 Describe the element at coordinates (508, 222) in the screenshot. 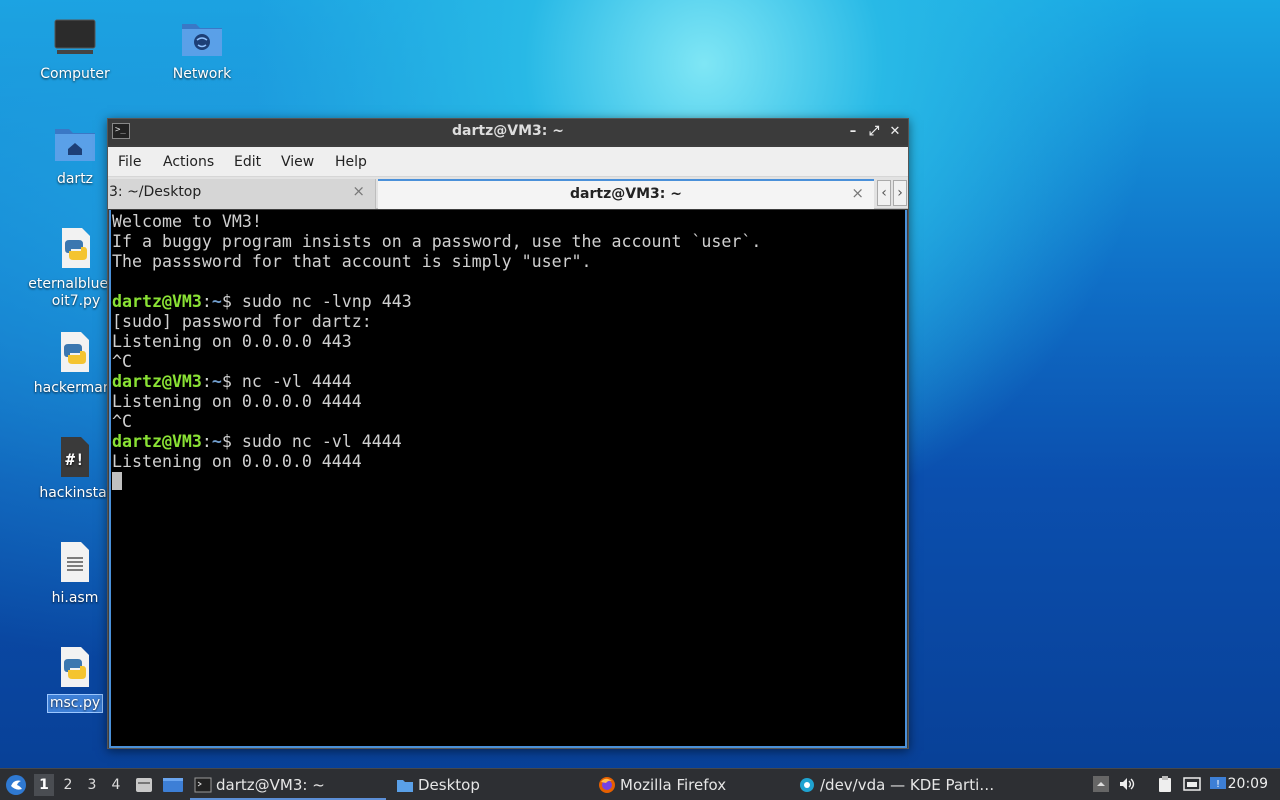

I see `terminal-line: Welcome to VM3!` at that location.